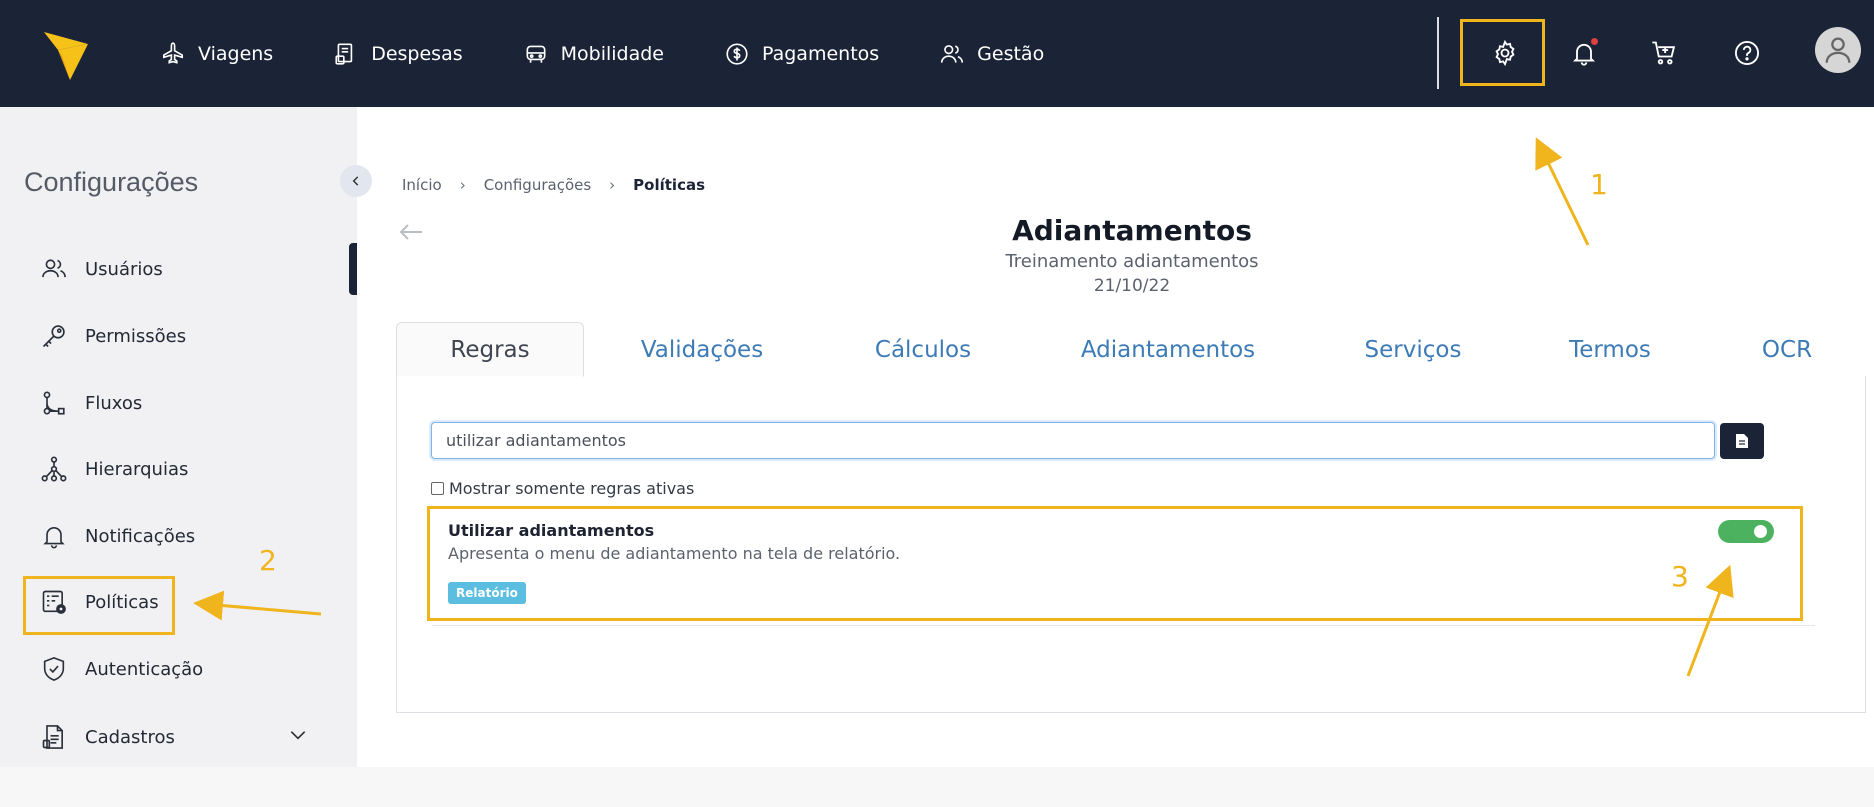 The width and height of the screenshot is (1874, 807). I want to click on sidebar-item-cadastros: Cadastros, so click(107, 737).